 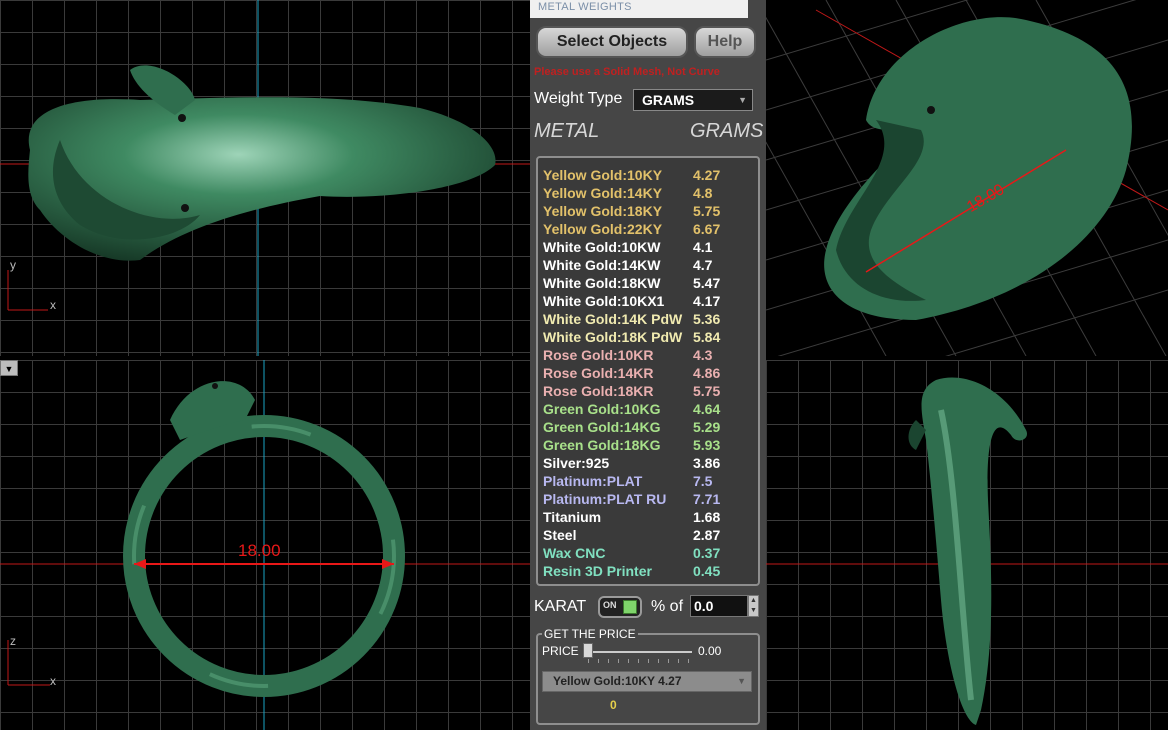 I want to click on percent-label: % of, so click(x=667, y=606).